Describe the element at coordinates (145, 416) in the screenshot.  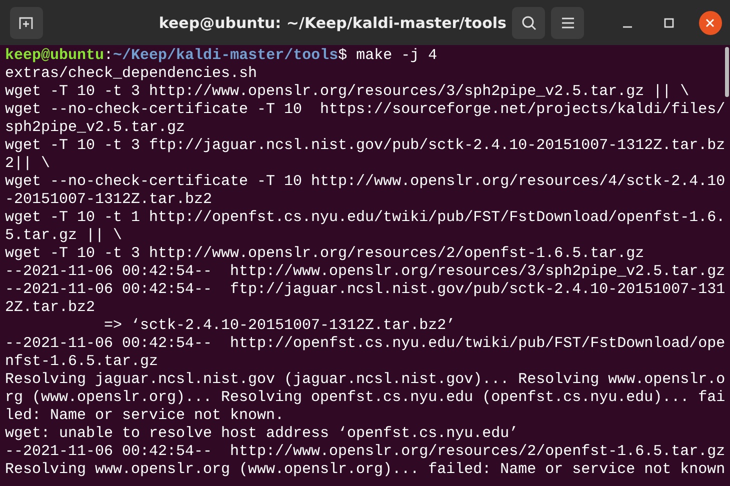
I see `output-line: led: Name or service not known.` at that location.